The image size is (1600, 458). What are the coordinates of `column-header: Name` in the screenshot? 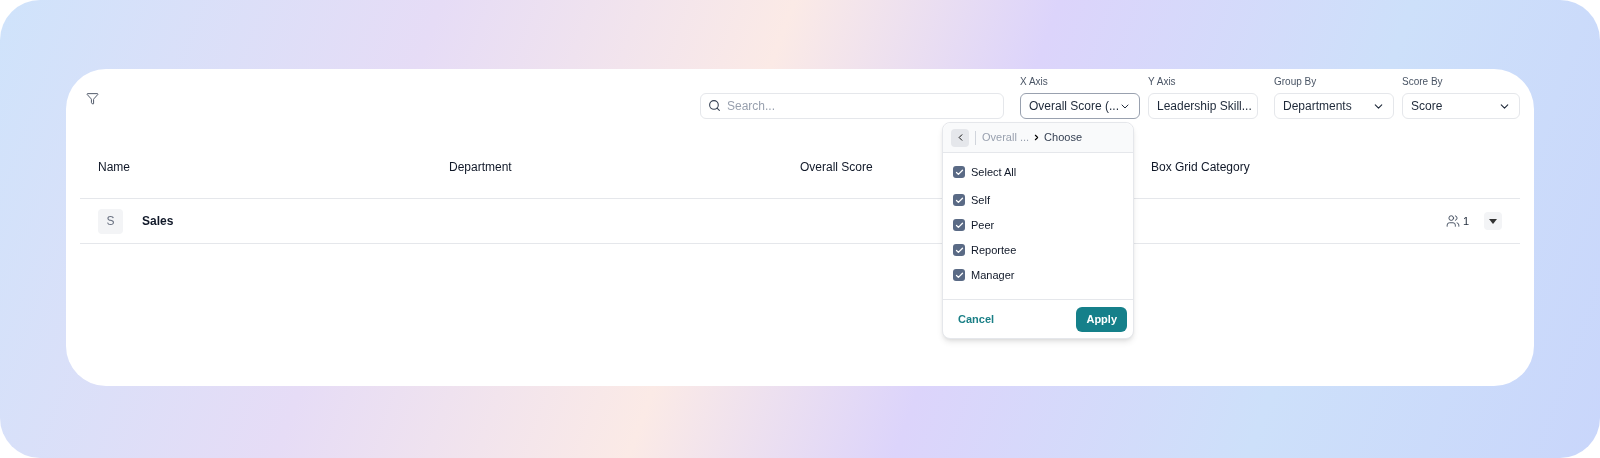 It's located at (114, 167).